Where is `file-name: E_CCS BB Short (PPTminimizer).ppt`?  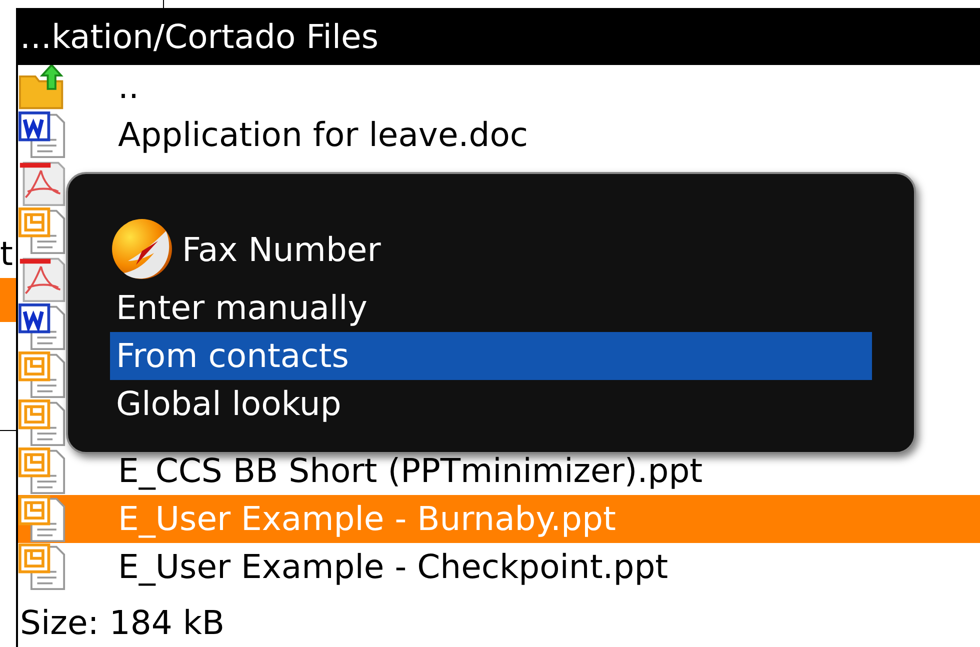
file-name: E_CCS BB Short (PPTminimizer).ppt is located at coordinates (410, 471).